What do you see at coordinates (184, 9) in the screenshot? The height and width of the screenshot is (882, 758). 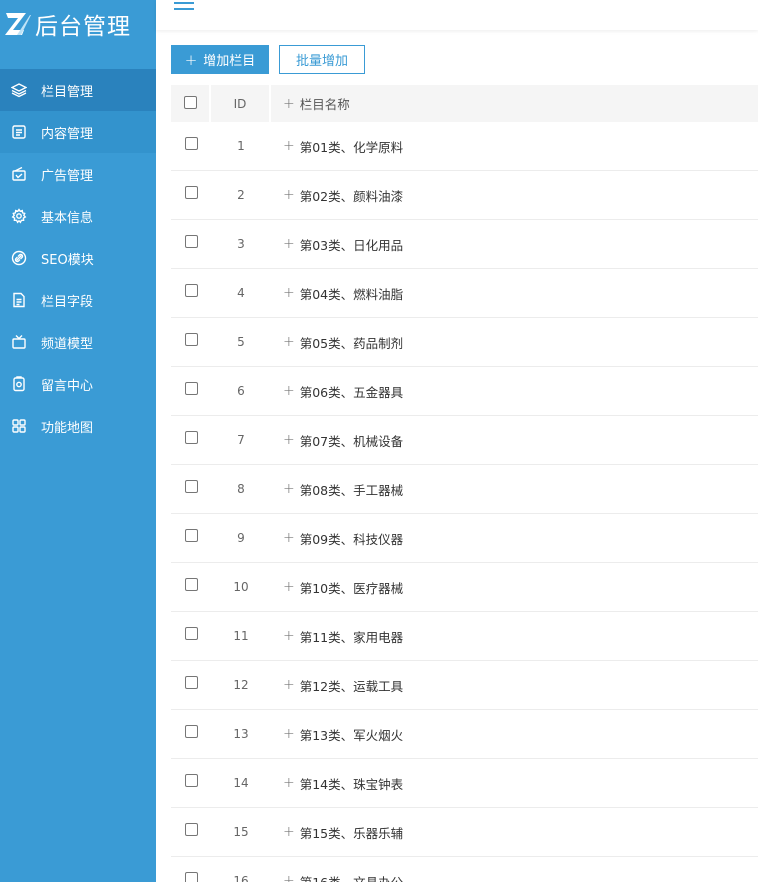 I see `menu-toggle-icon` at bounding box center [184, 9].